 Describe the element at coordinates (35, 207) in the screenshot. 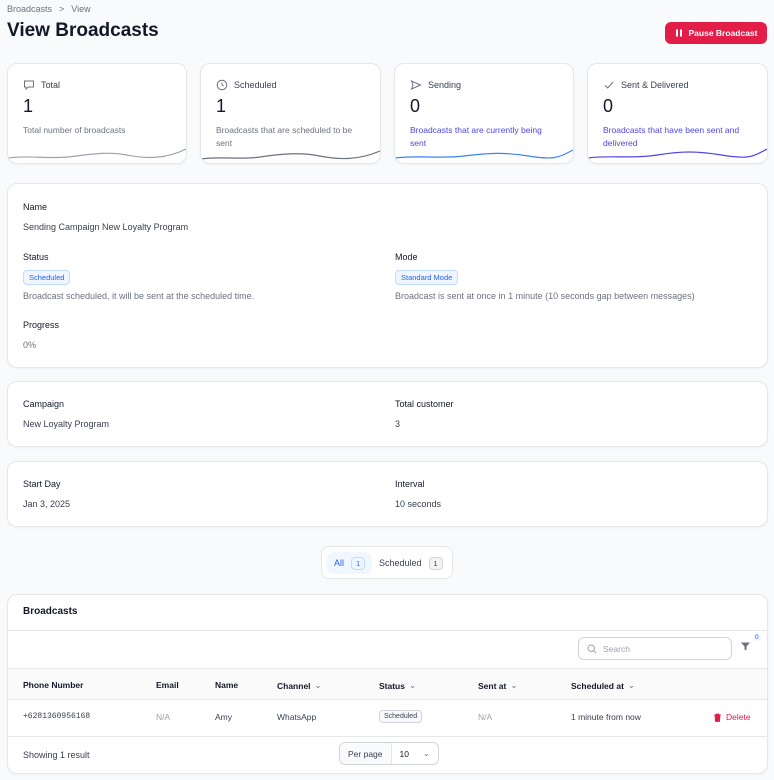

I see `name-label: Name` at that location.